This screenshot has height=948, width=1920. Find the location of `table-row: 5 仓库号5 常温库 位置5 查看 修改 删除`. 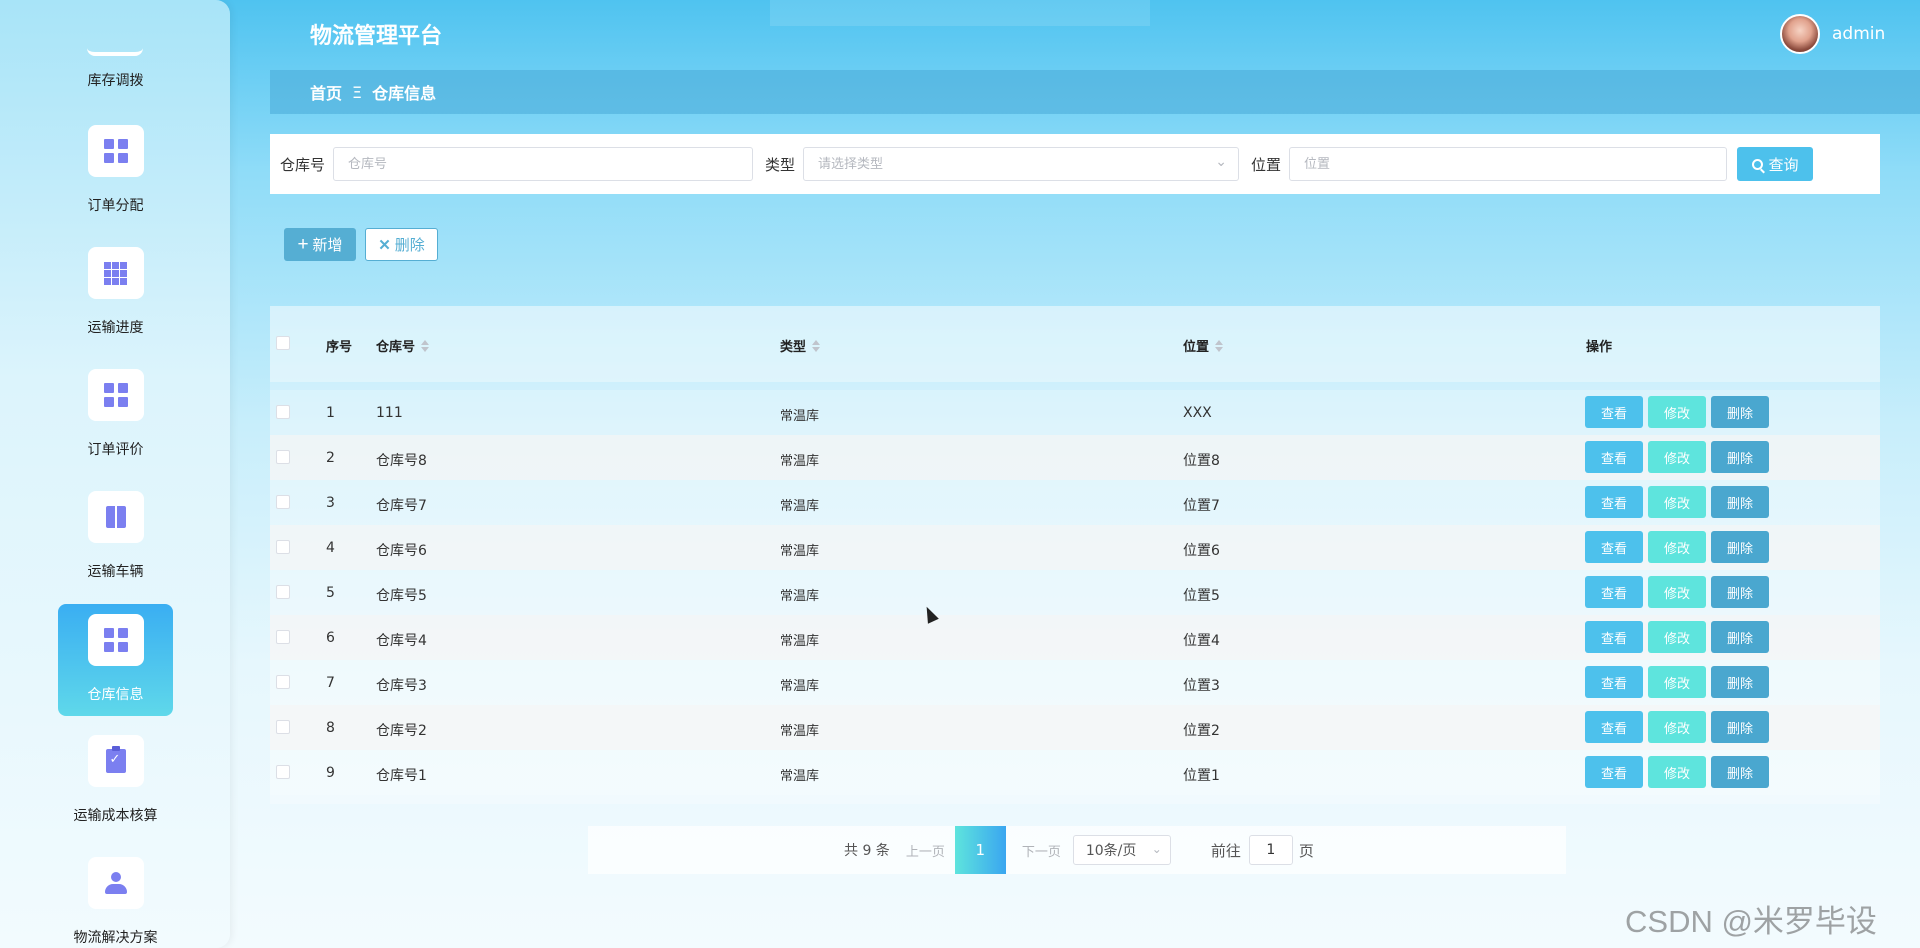

table-row: 5 仓库号5 常温库 位置5 查看 修改 删除 is located at coordinates (1075, 592).